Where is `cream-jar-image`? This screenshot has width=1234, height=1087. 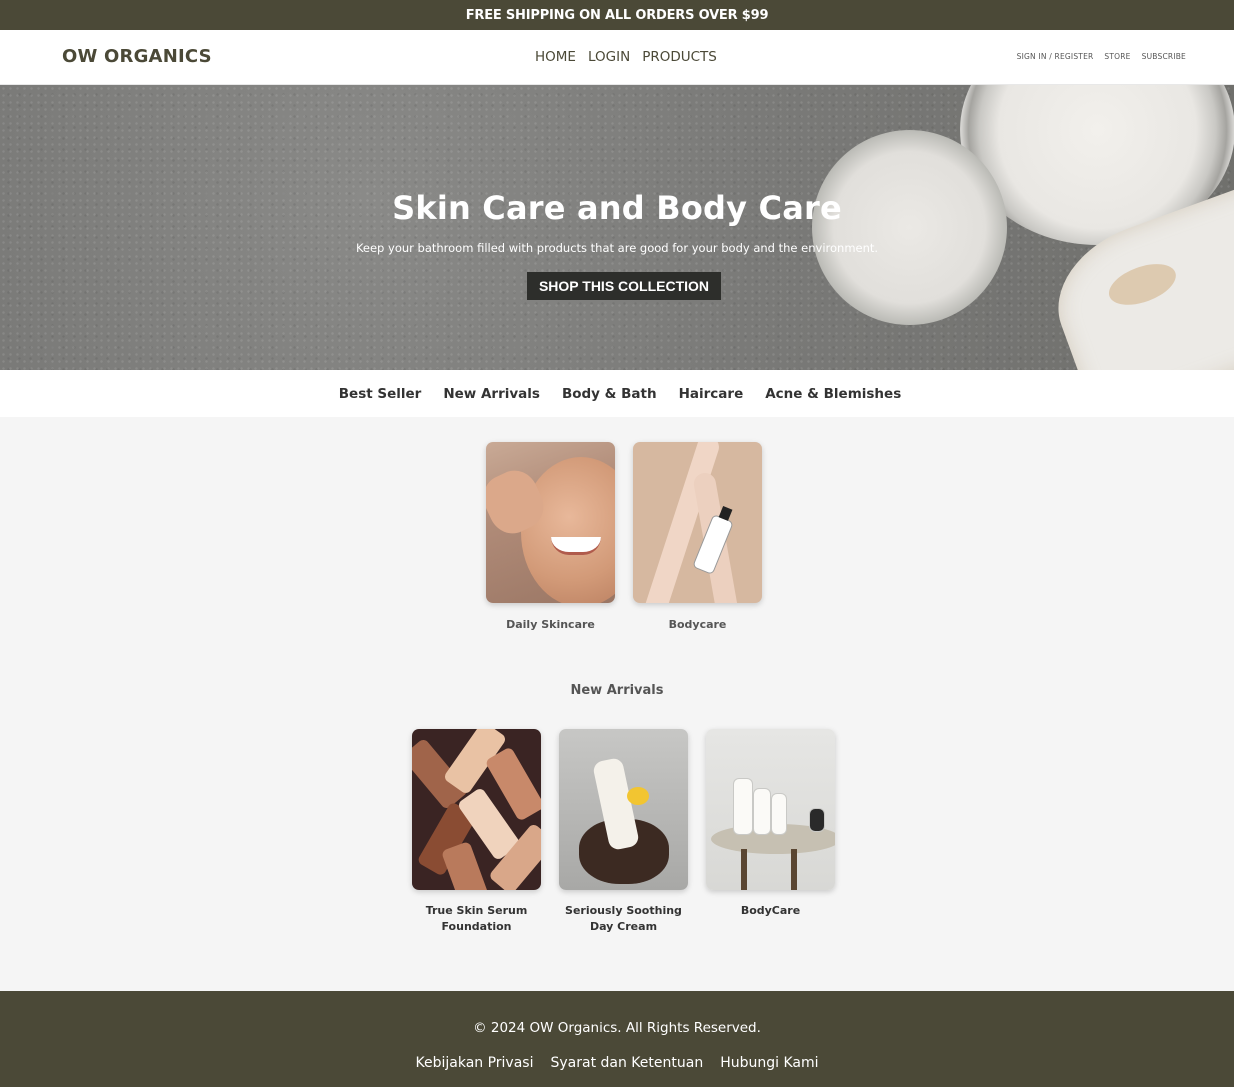
cream-jar-image is located at coordinates (909, 227).